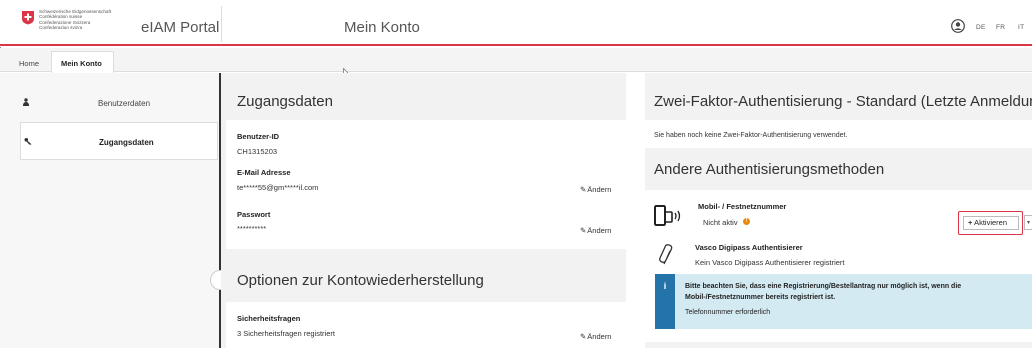  I want to click on phone-nfc-icon, so click(667, 215).